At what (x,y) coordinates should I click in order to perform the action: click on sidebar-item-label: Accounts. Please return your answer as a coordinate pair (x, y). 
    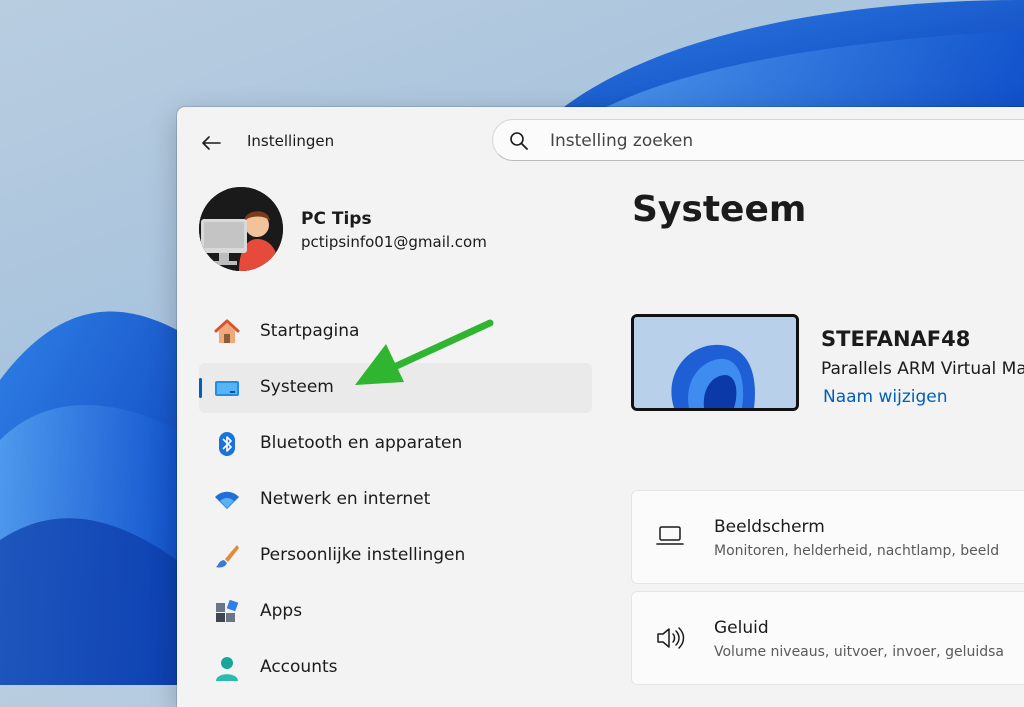
    Looking at the image, I should click on (299, 667).